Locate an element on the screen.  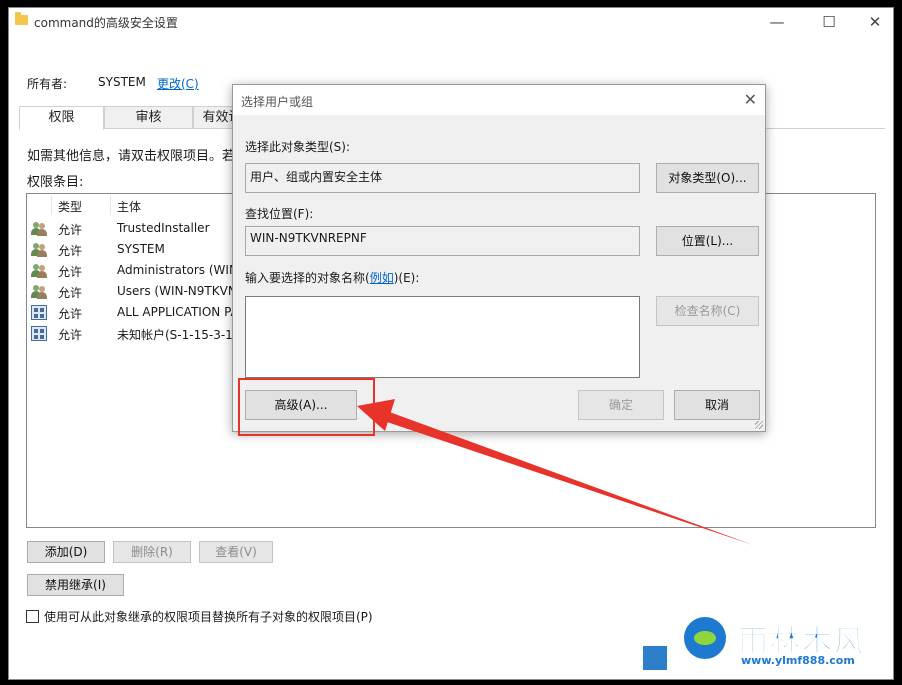
column-header-principal: 主体 is located at coordinates (129, 206).